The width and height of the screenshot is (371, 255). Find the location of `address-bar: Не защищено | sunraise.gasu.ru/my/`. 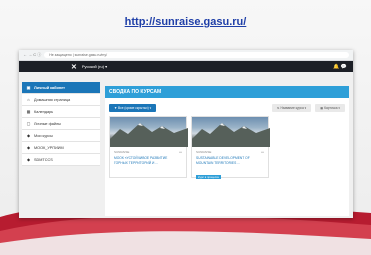

address-bar: Не защищено | sunraise.gasu.ru/my/ is located at coordinates (196, 55).